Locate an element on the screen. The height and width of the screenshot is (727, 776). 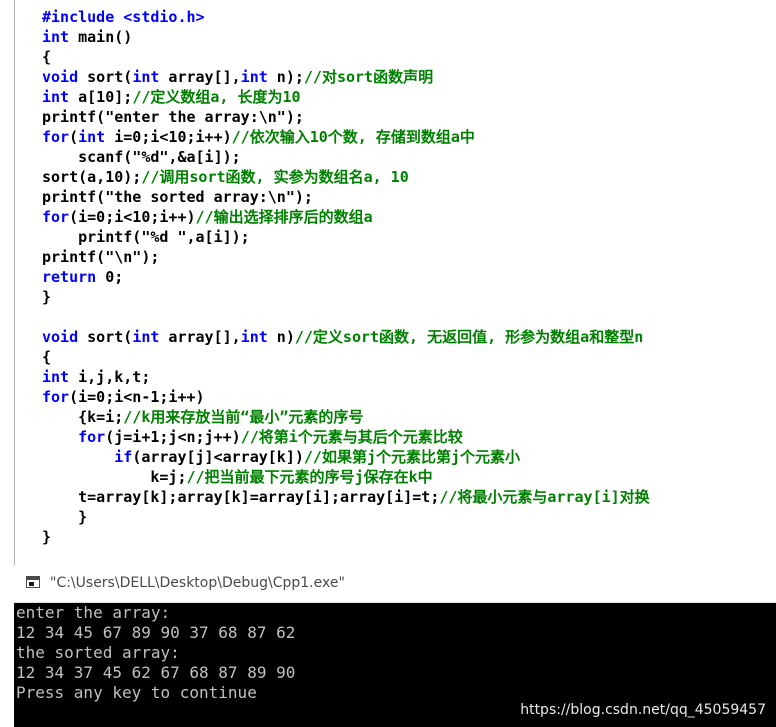
code-text: main() is located at coordinates (101, 37).